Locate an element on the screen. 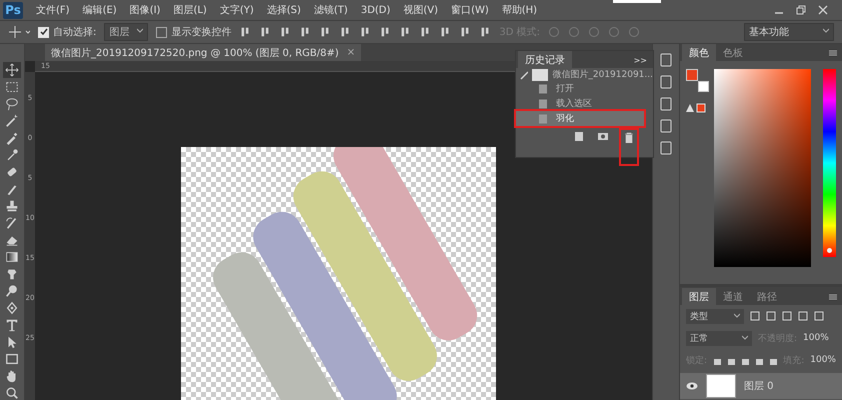  properties-icon is located at coordinates (666, 82).